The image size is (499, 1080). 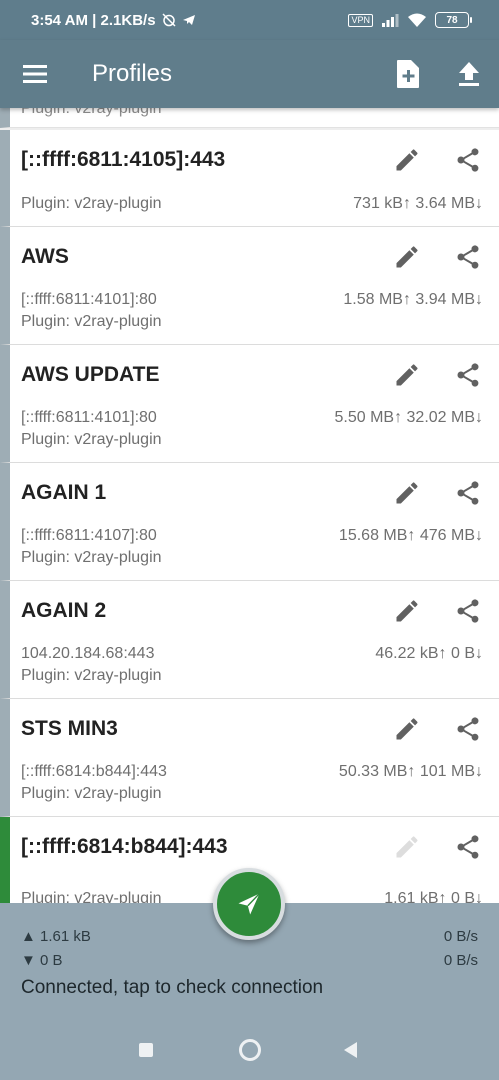 I want to click on paper-plane-icon, so click(x=249, y=904).